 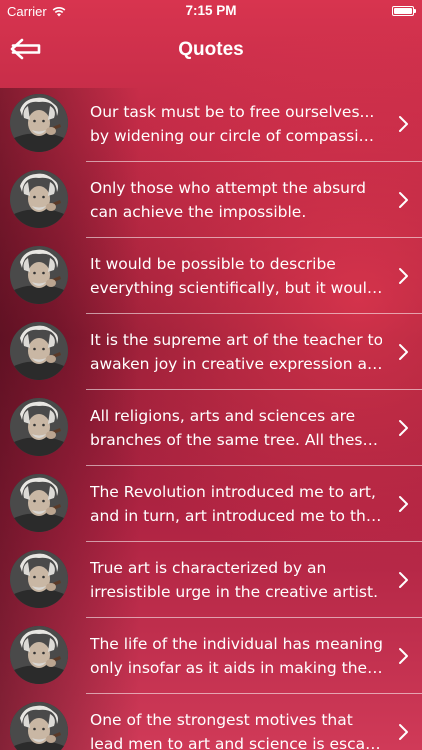 I want to click on quote-line-1: The life of the individual has meaning, so click(x=236, y=644).